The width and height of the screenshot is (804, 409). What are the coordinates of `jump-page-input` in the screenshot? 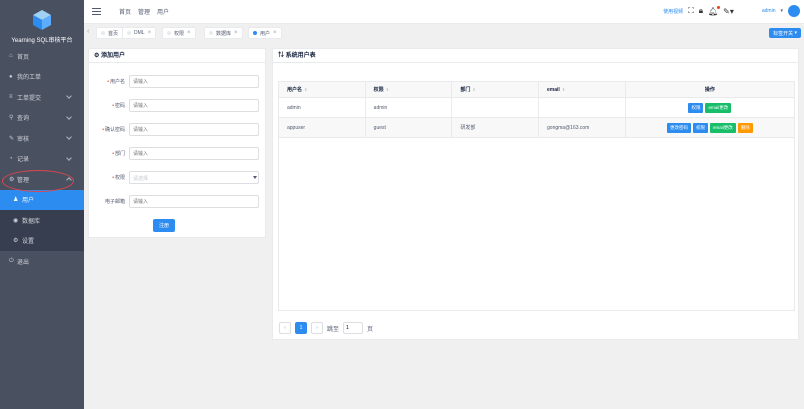 It's located at (353, 328).